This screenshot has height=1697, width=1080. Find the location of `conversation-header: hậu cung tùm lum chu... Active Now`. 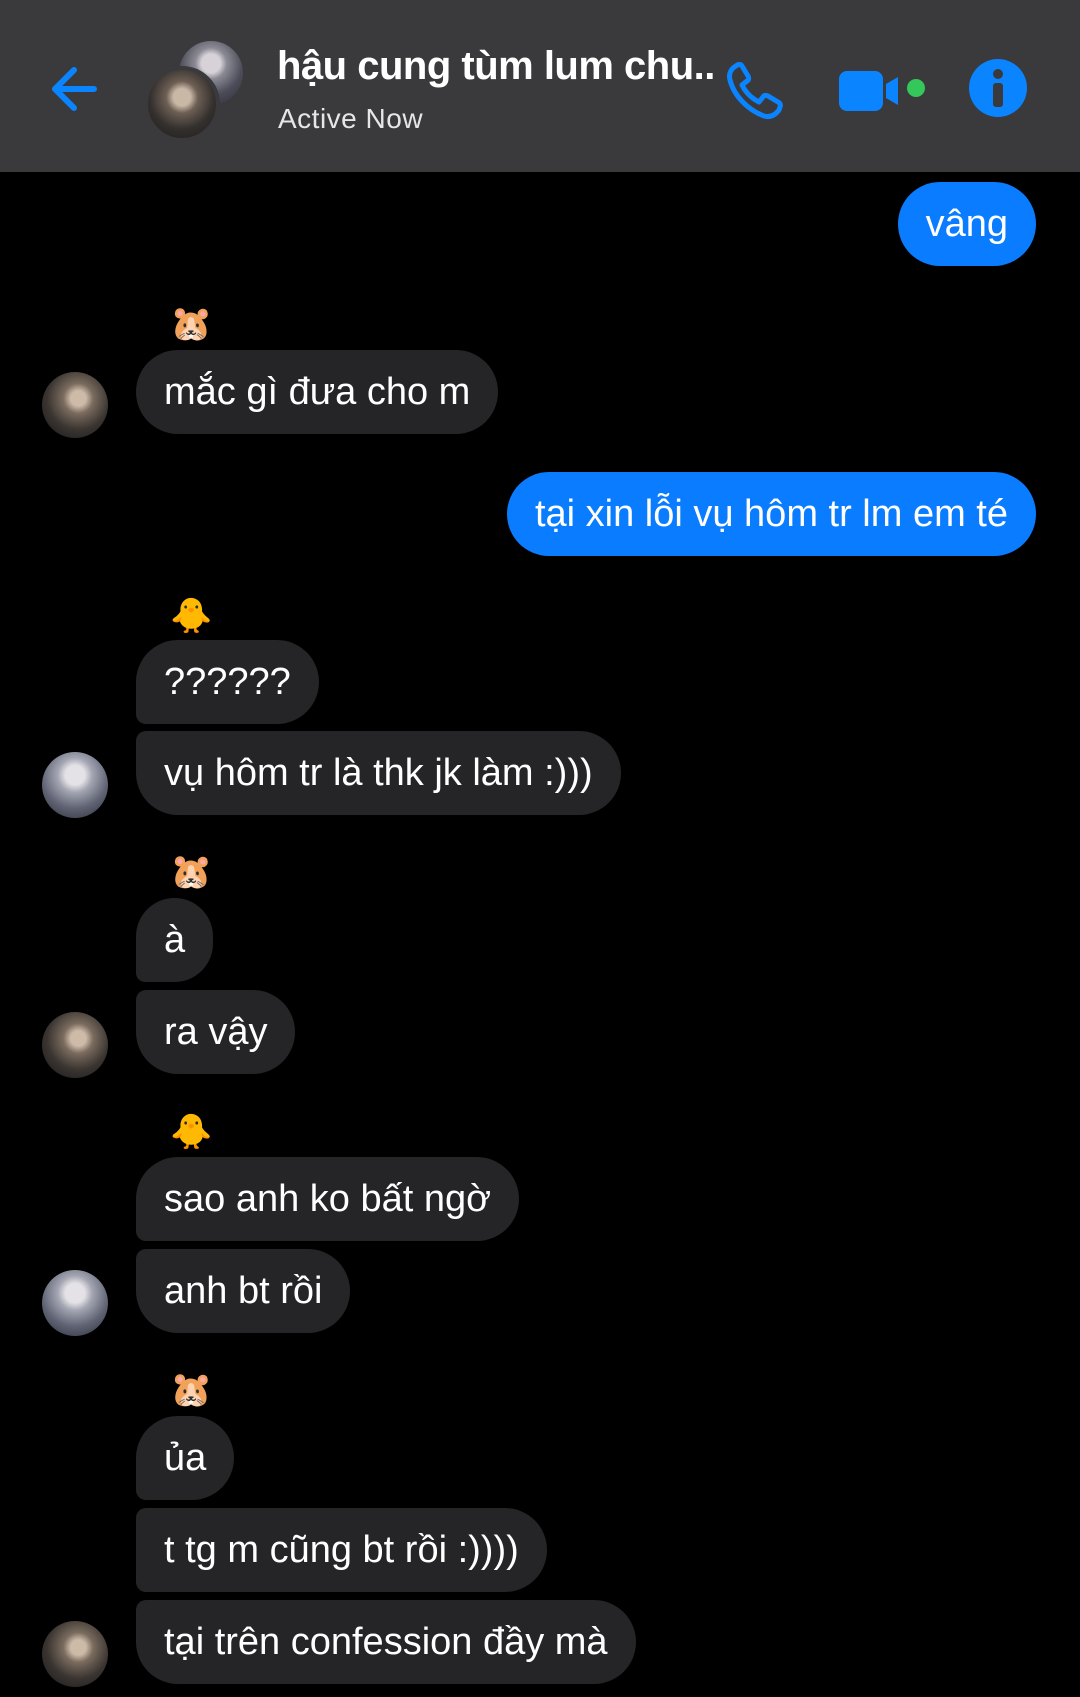

conversation-header: hậu cung tùm lum chu... Active Now is located at coordinates (540, 86).